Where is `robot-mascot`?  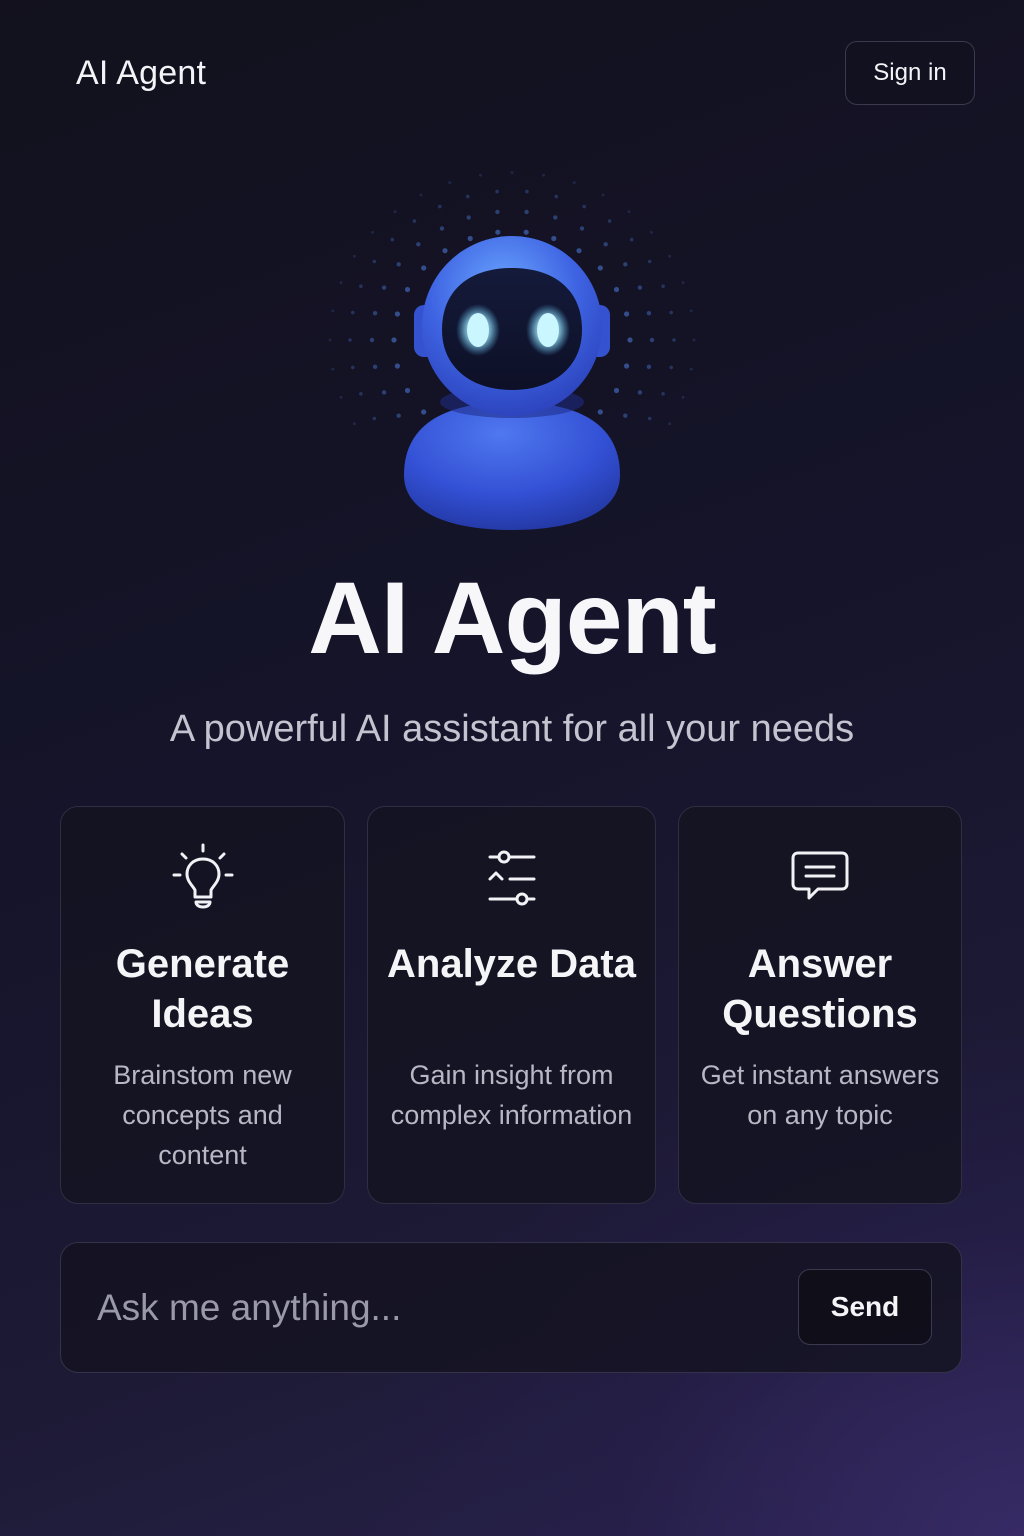
robot-mascot is located at coordinates (512, 350).